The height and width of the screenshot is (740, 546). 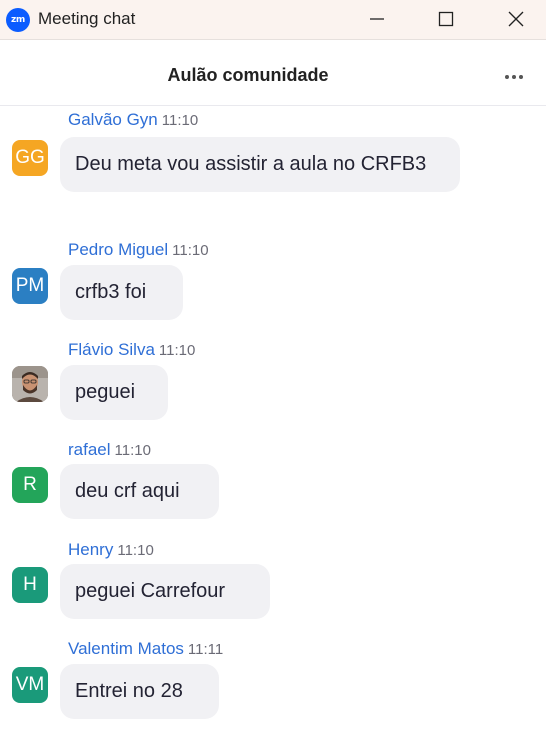 I want to click on zoom-logo-icon: zm, so click(x=18, y=20).